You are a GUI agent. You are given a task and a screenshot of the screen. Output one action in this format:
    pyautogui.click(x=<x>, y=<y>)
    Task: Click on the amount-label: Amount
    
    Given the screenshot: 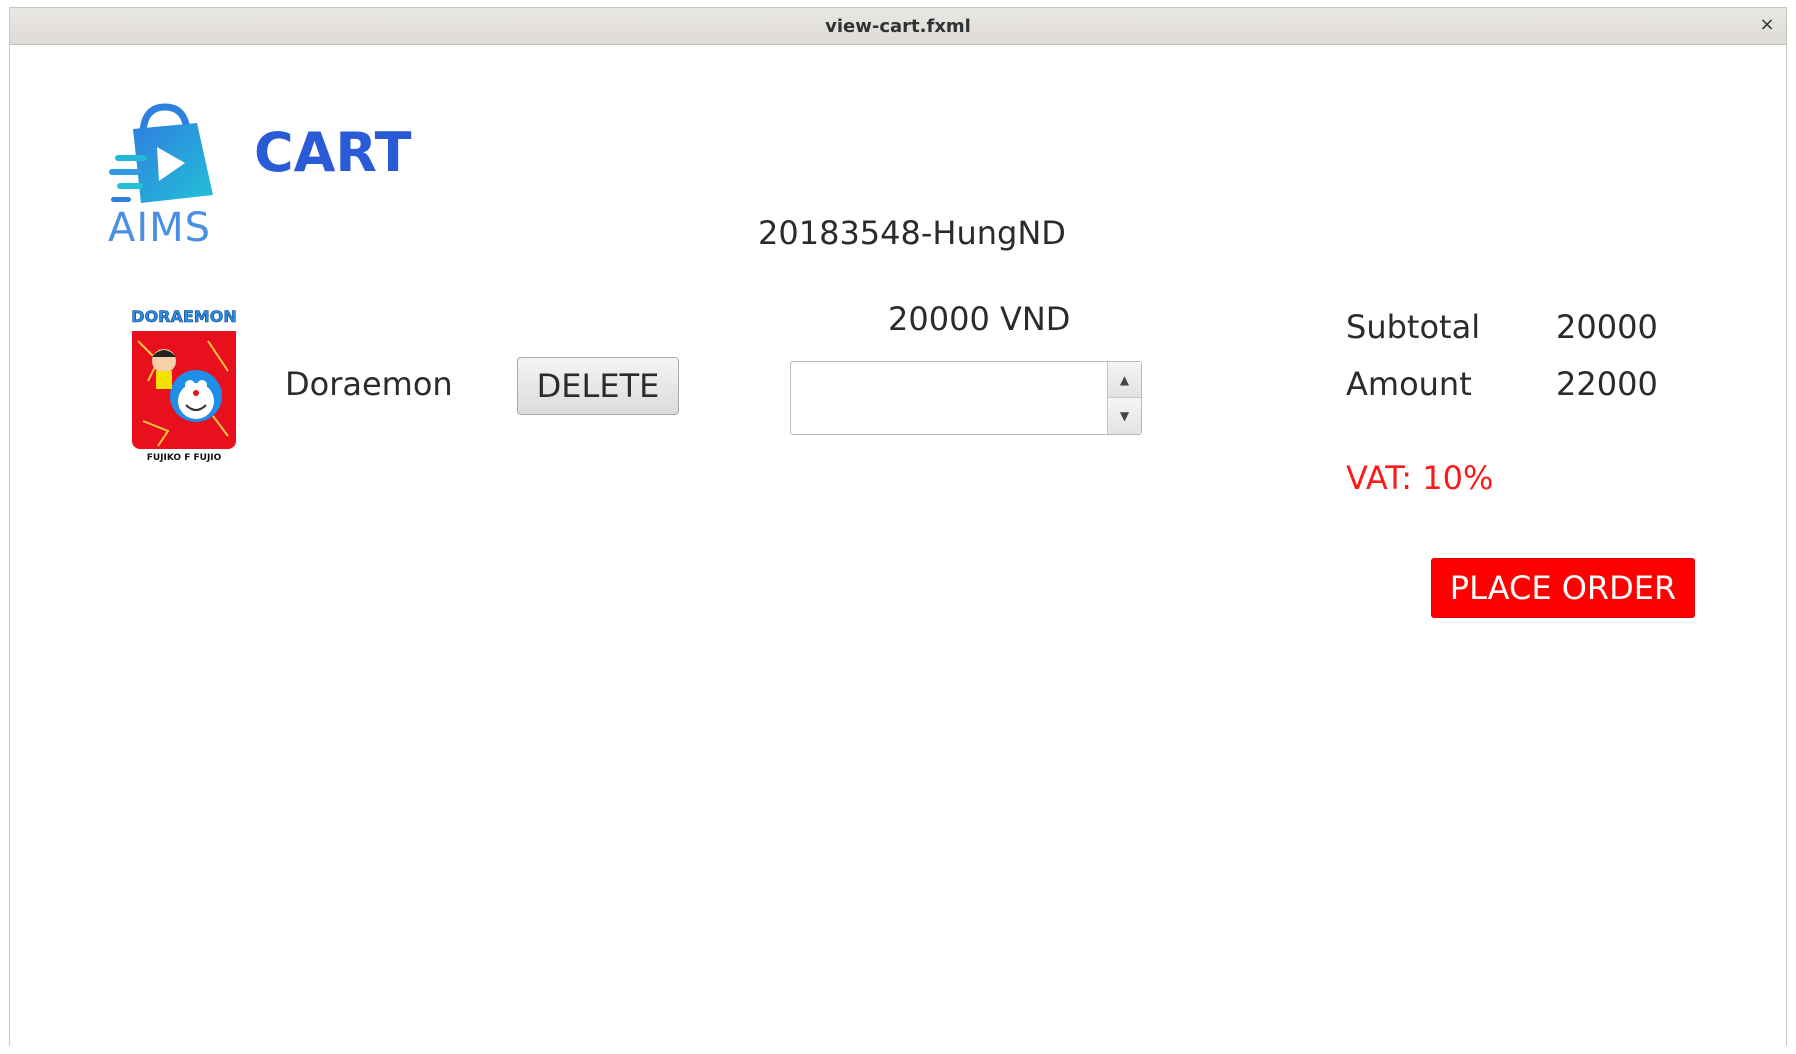 What is the action you would take?
    pyautogui.click(x=1409, y=384)
    